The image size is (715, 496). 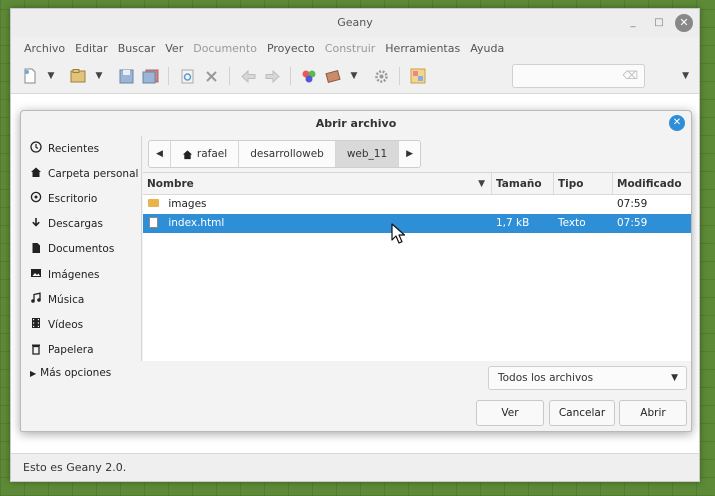 I want to click on crumb-desarrolloweb: desarrolloweb, so click(x=287, y=154).